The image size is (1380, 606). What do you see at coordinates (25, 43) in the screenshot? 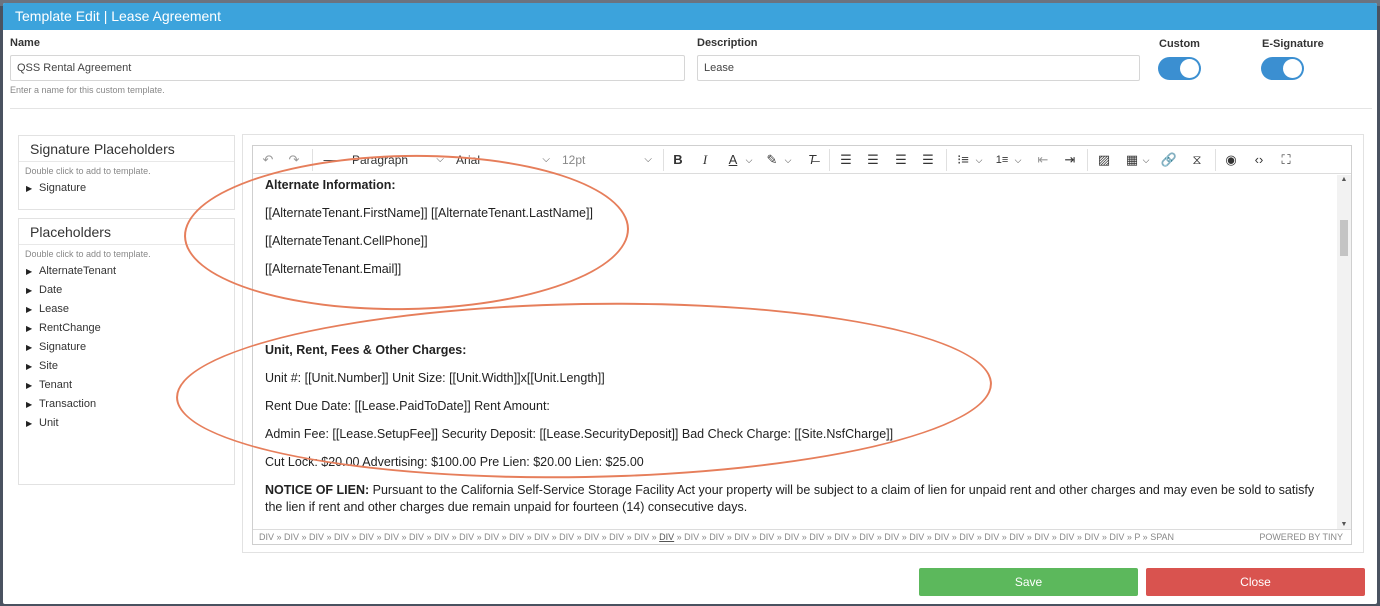
I see `name-label: Name` at bounding box center [25, 43].